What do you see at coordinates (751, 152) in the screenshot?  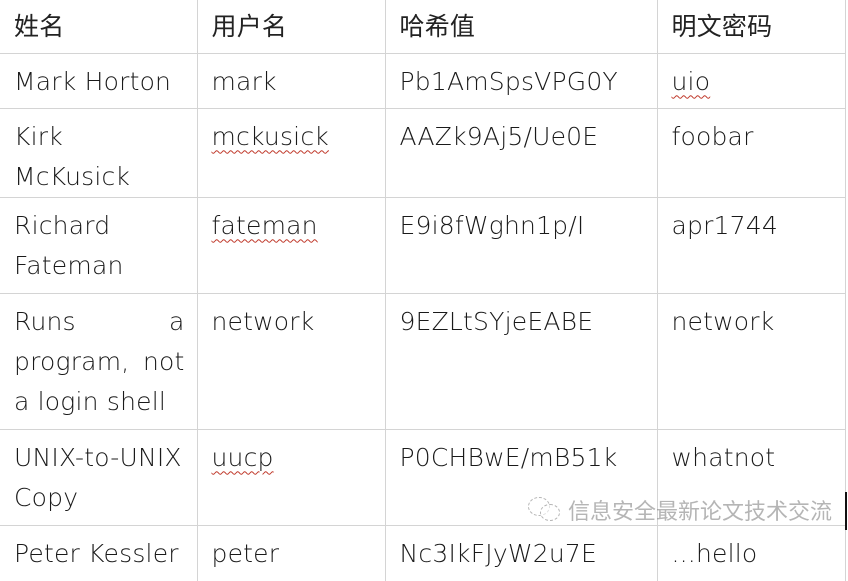 I see `cell-plaintext: foobar` at bounding box center [751, 152].